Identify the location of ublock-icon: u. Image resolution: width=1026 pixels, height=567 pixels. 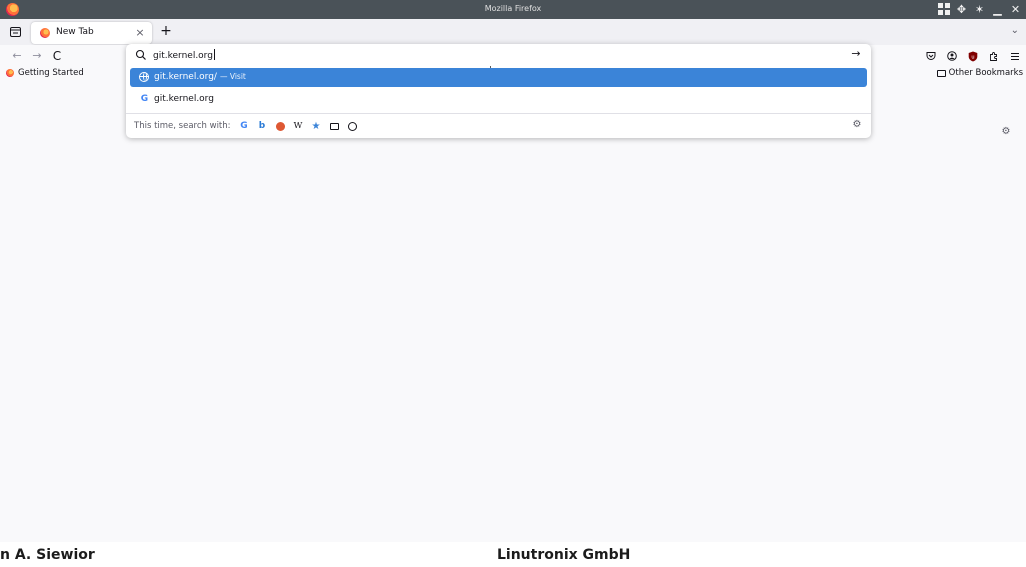
(973, 56).